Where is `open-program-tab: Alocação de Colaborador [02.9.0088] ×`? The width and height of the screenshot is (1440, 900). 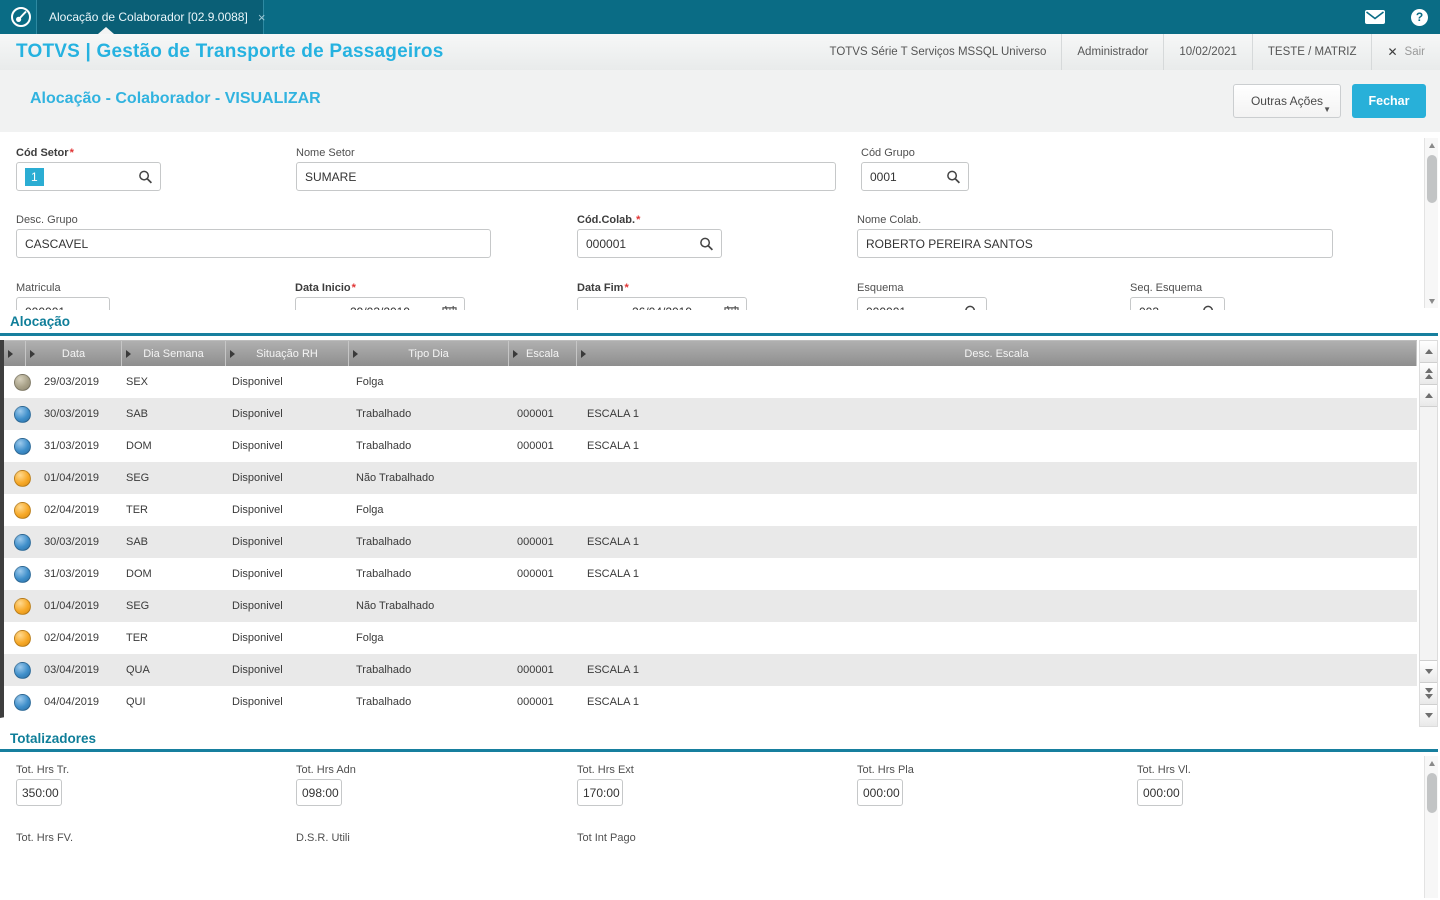 open-program-tab: Alocação de Colaborador [02.9.0088] × is located at coordinates (151, 17).